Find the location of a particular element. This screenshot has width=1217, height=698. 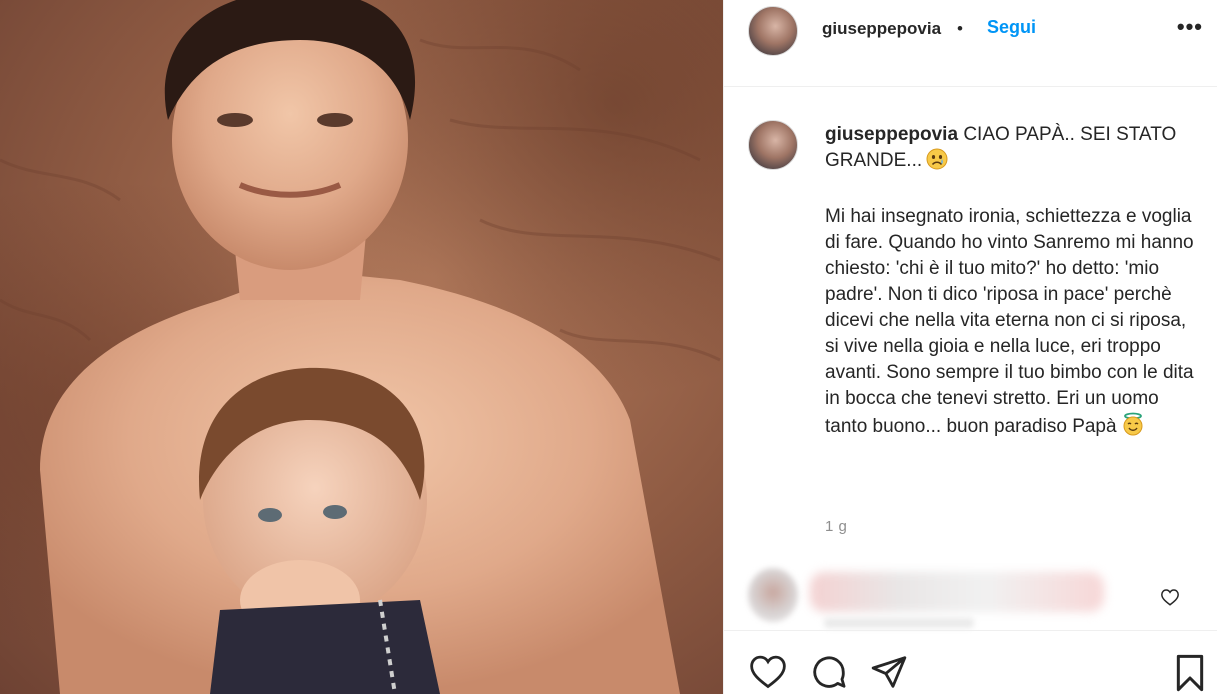

comment-avatar-blurred is located at coordinates (773, 595).